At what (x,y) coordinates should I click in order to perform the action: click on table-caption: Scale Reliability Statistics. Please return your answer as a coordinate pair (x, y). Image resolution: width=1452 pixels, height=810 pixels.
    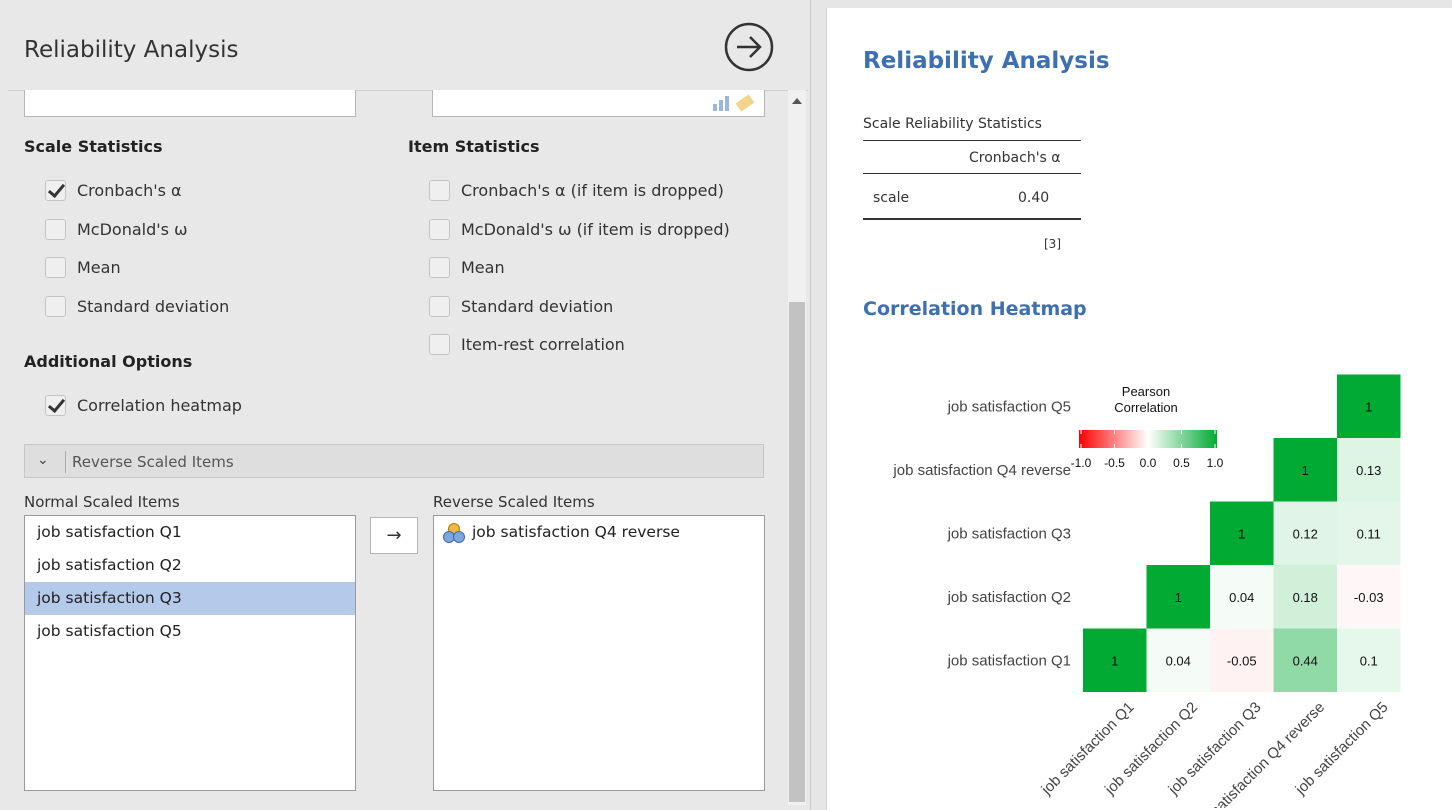
    Looking at the image, I should click on (952, 124).